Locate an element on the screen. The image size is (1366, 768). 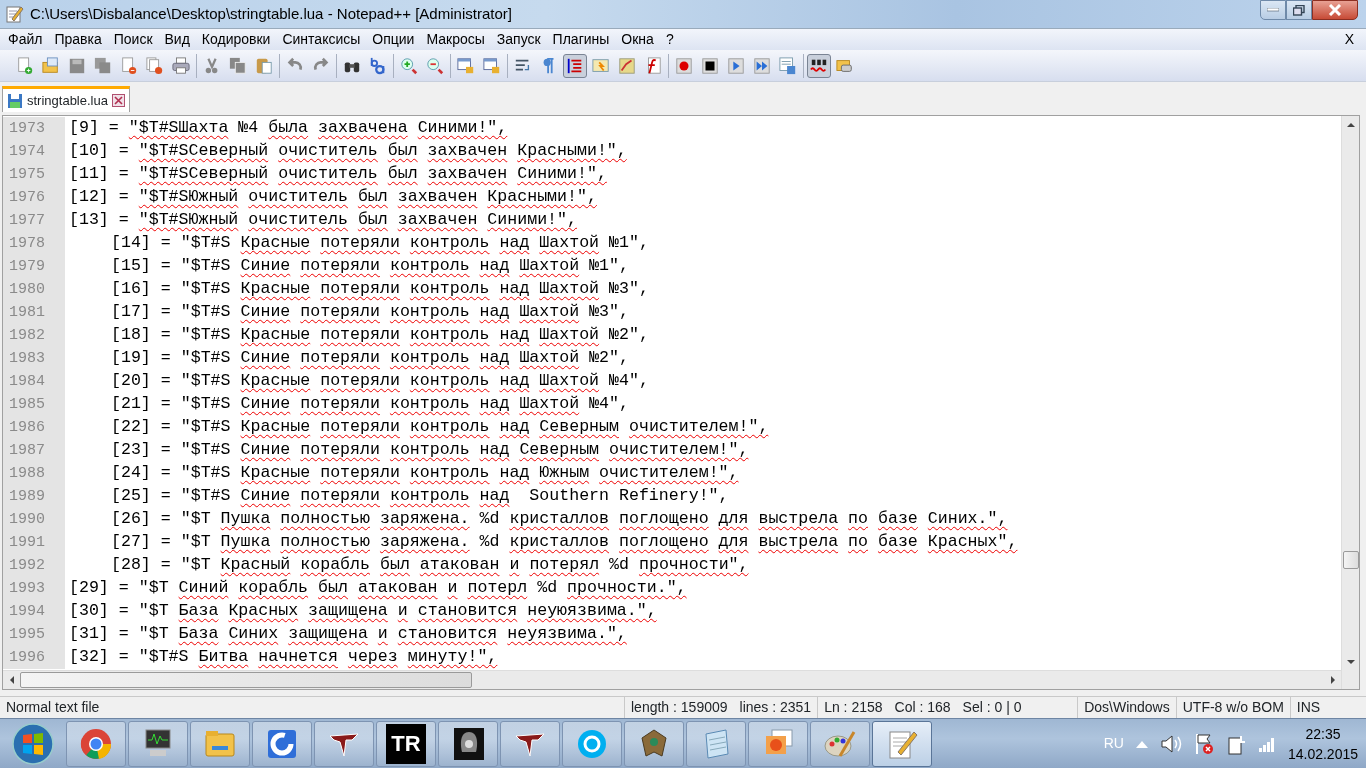
taskbar-app-button: TR is located at coordinates (406, 743).